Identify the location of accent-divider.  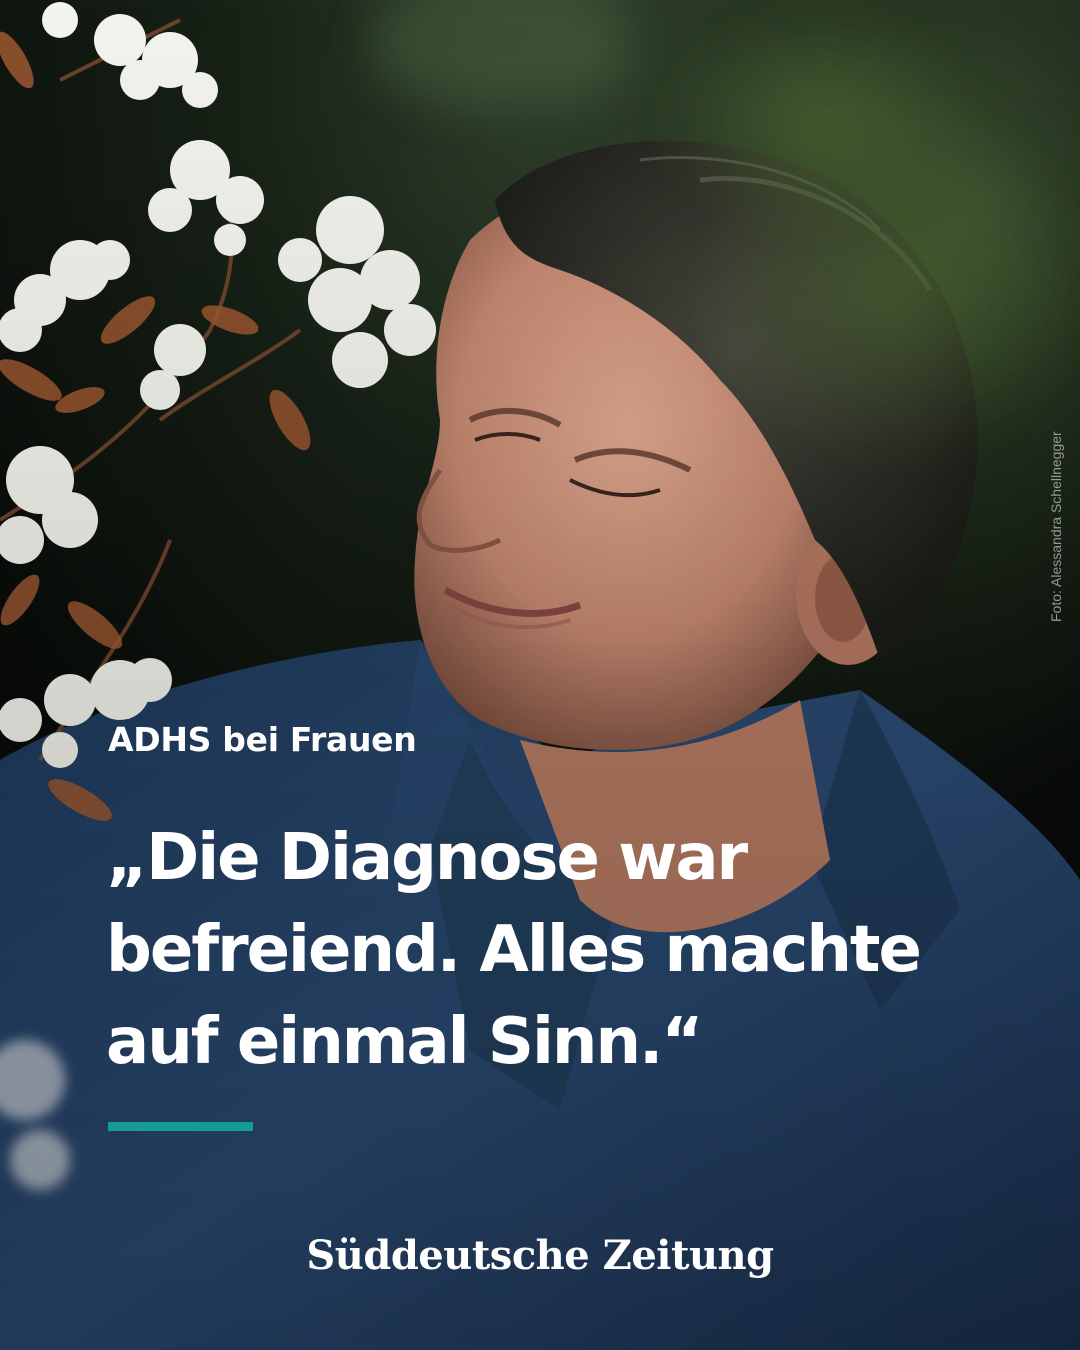
(180, 1126).